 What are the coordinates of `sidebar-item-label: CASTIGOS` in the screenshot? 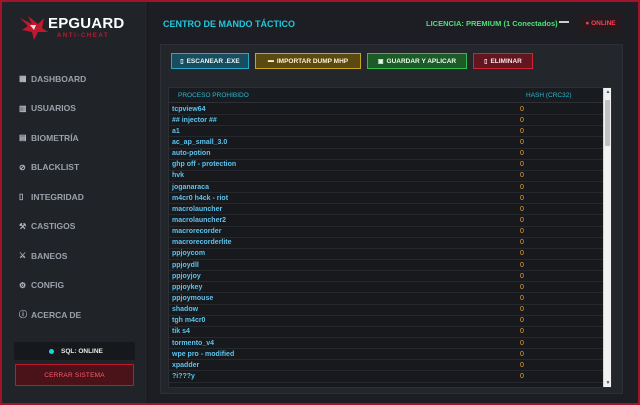 It's located at (53, 226).